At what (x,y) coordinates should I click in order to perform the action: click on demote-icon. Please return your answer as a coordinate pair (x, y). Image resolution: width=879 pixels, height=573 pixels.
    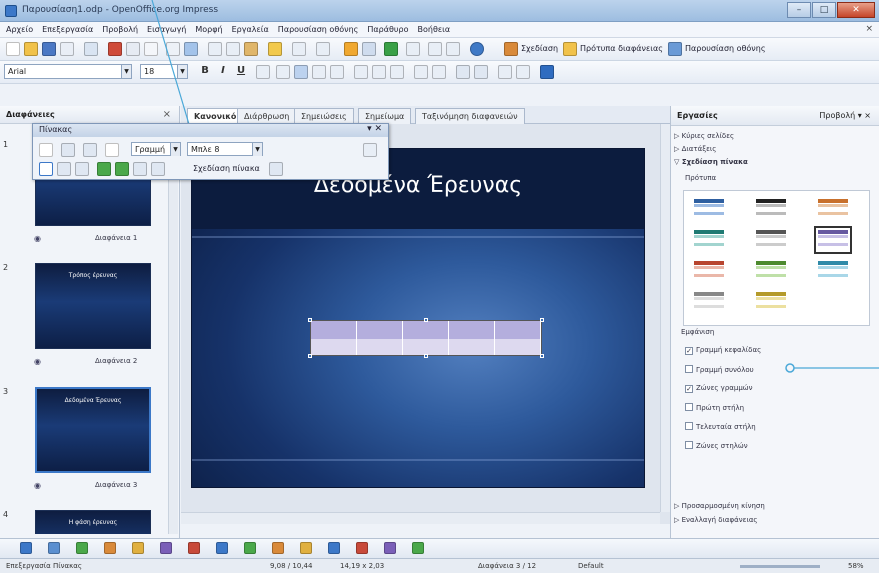
    Looking at the image, I should click on (397, 72).